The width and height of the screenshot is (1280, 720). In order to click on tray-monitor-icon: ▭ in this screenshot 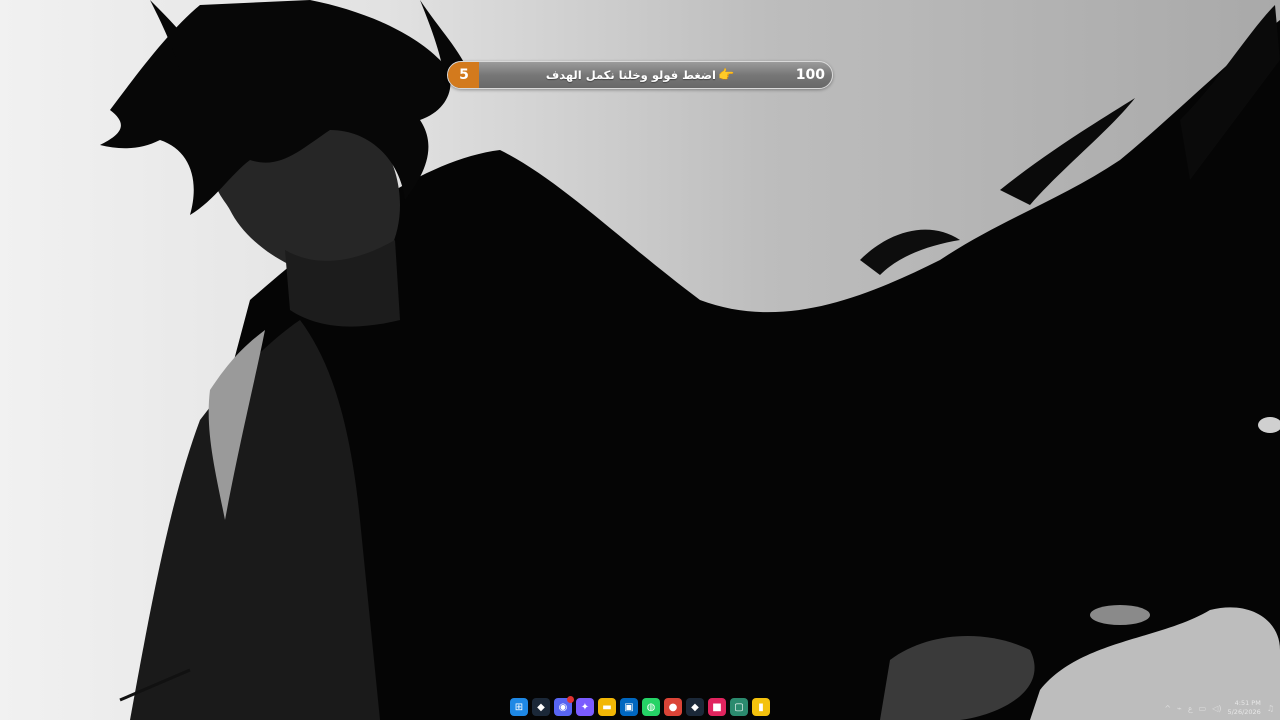, I will do `click(1203, 708)`.